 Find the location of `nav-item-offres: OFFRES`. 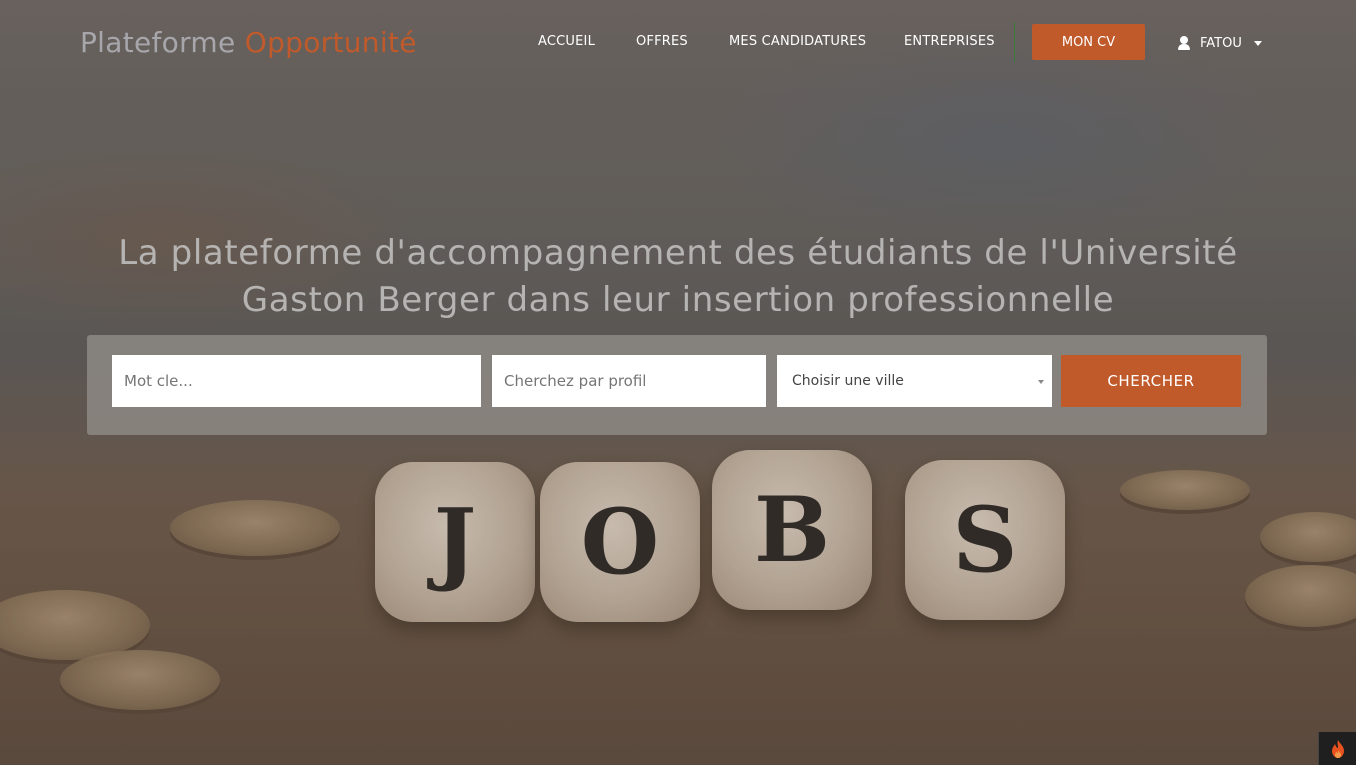

nav-item-offres: OFFRES is located at coordinates (662, 41).